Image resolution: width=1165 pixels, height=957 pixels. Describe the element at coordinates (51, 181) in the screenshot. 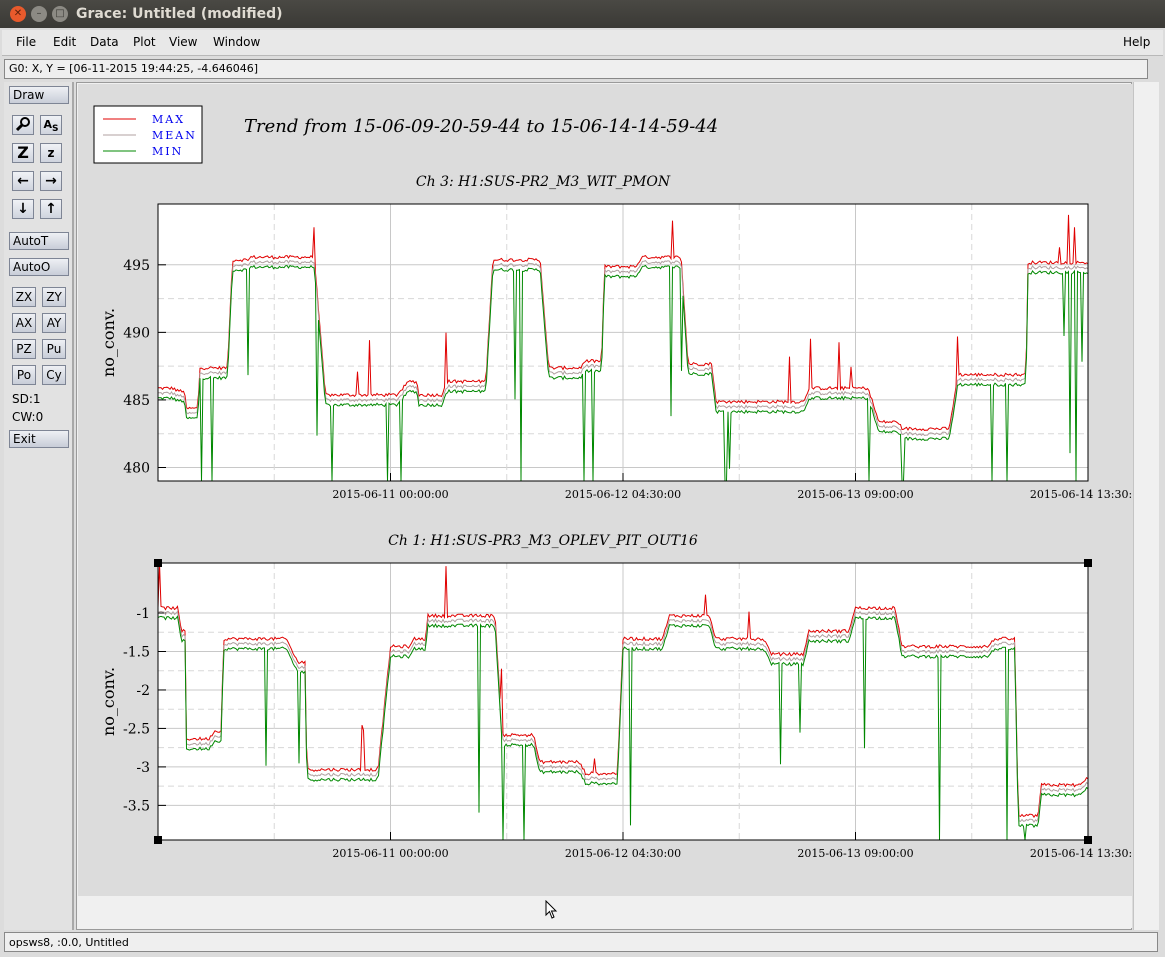

I see `arrow-right-icon: →` at that location.